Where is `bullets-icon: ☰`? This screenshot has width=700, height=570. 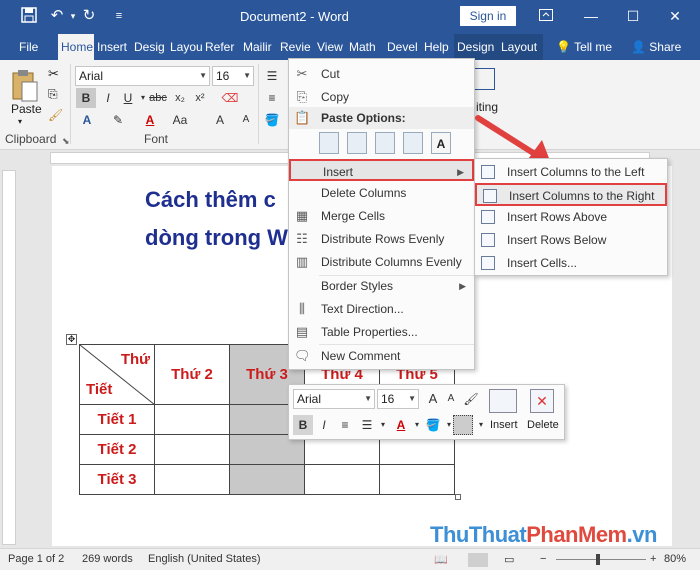
bullets-icon: ☰ is located at coordinates (272, 76).